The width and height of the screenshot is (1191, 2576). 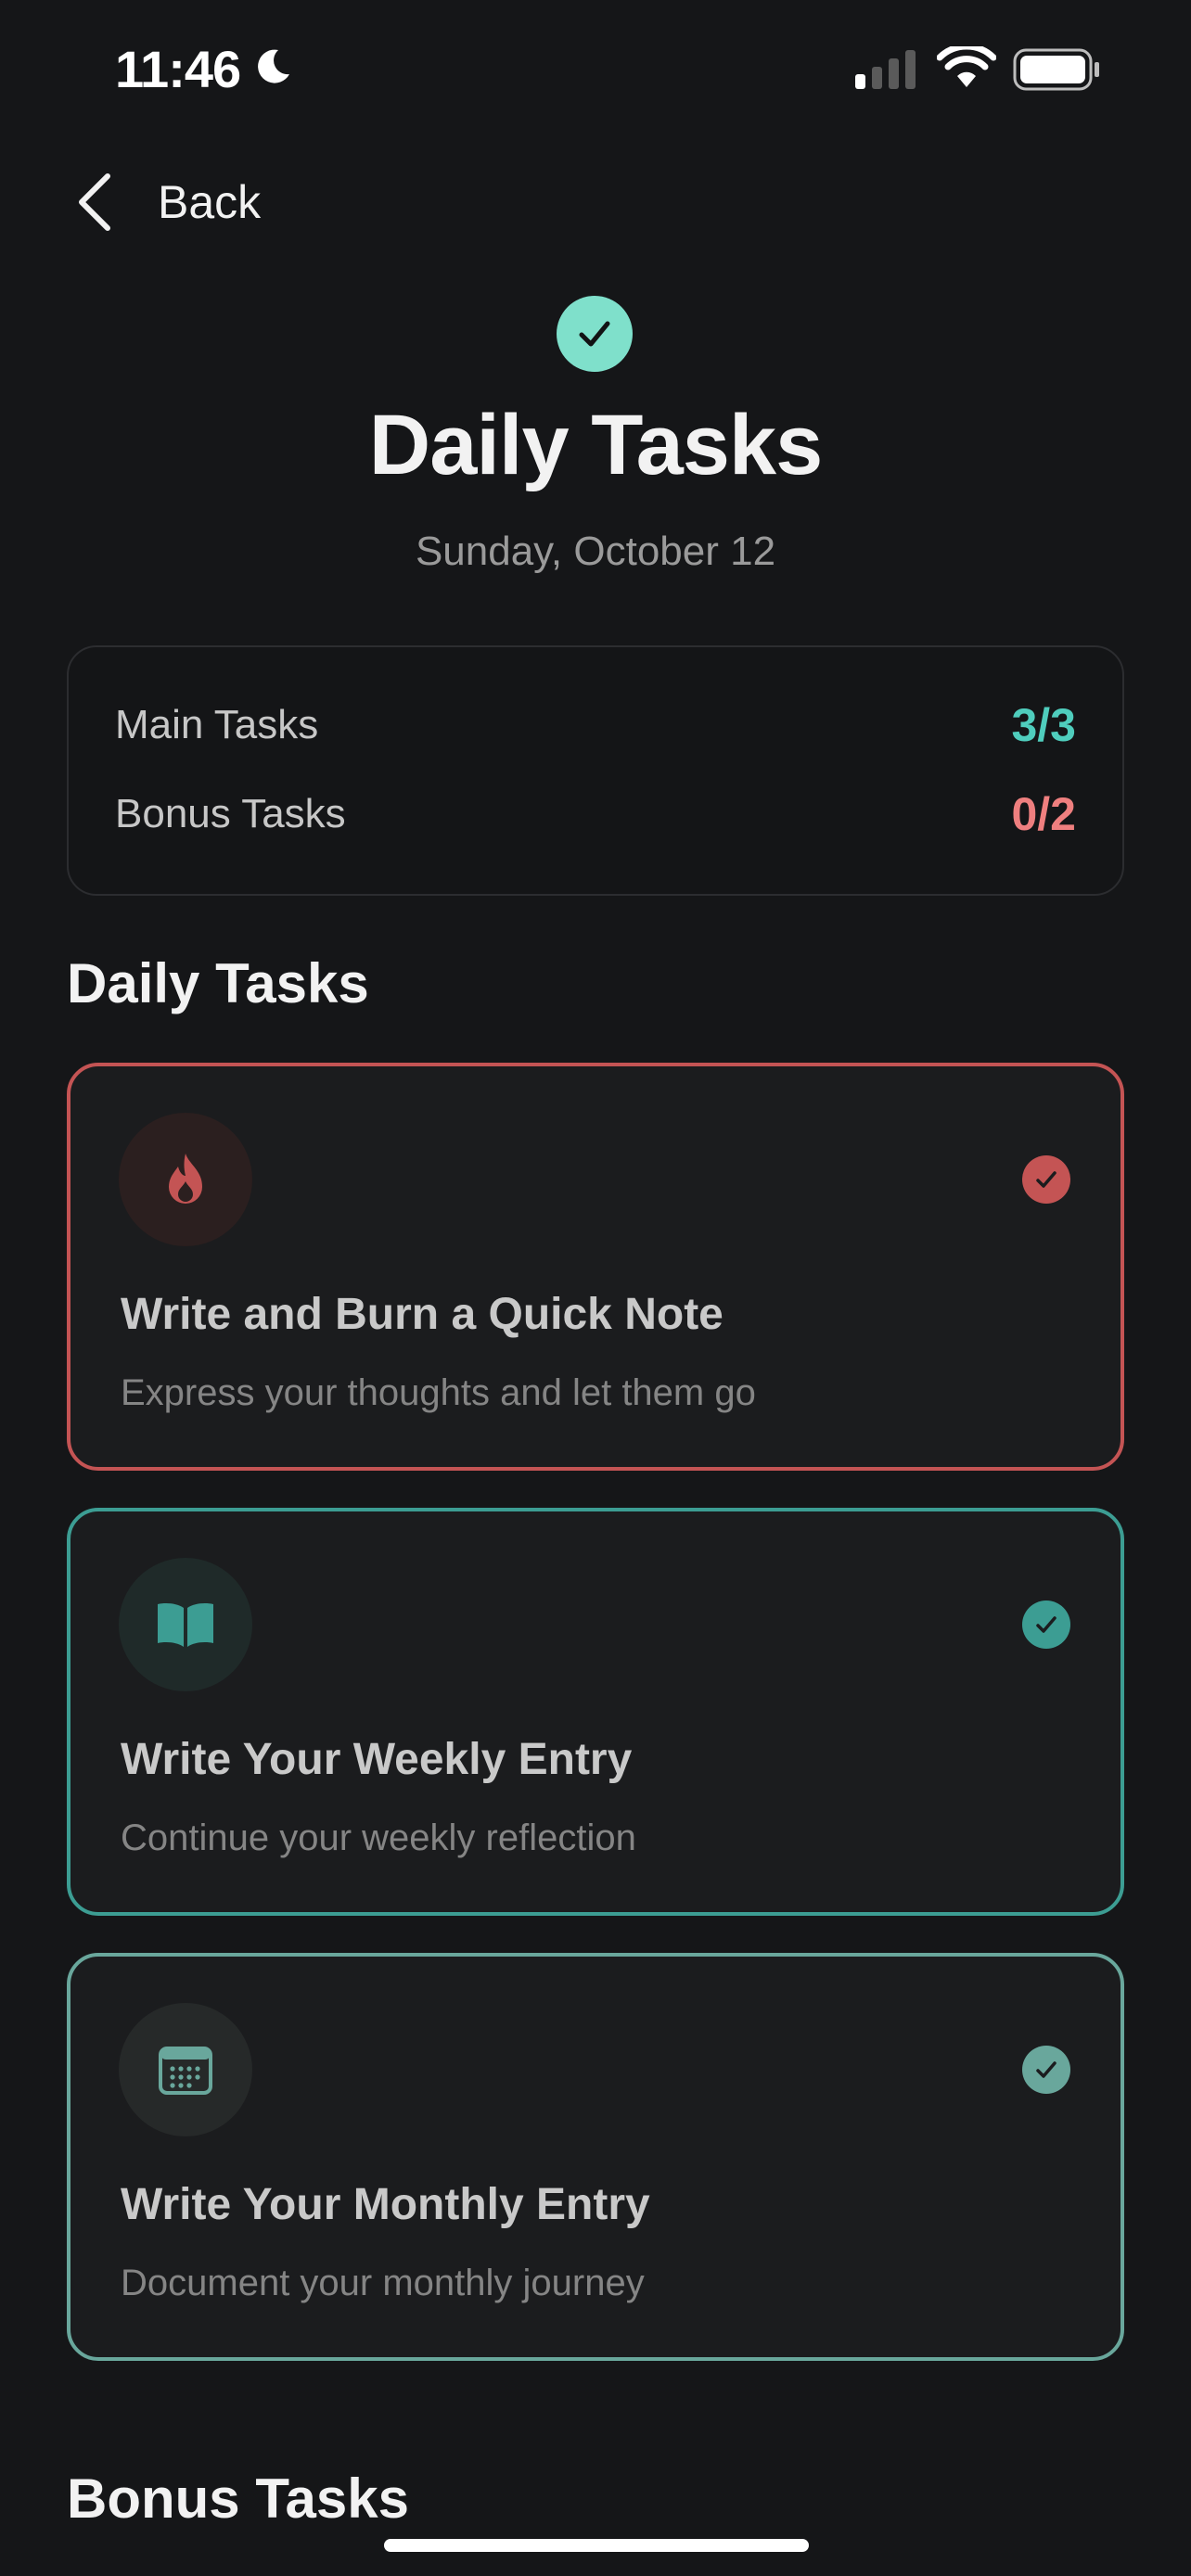 I want to click on section-title-bonus: Bonus Tasks, so click(x=238, y=2499).